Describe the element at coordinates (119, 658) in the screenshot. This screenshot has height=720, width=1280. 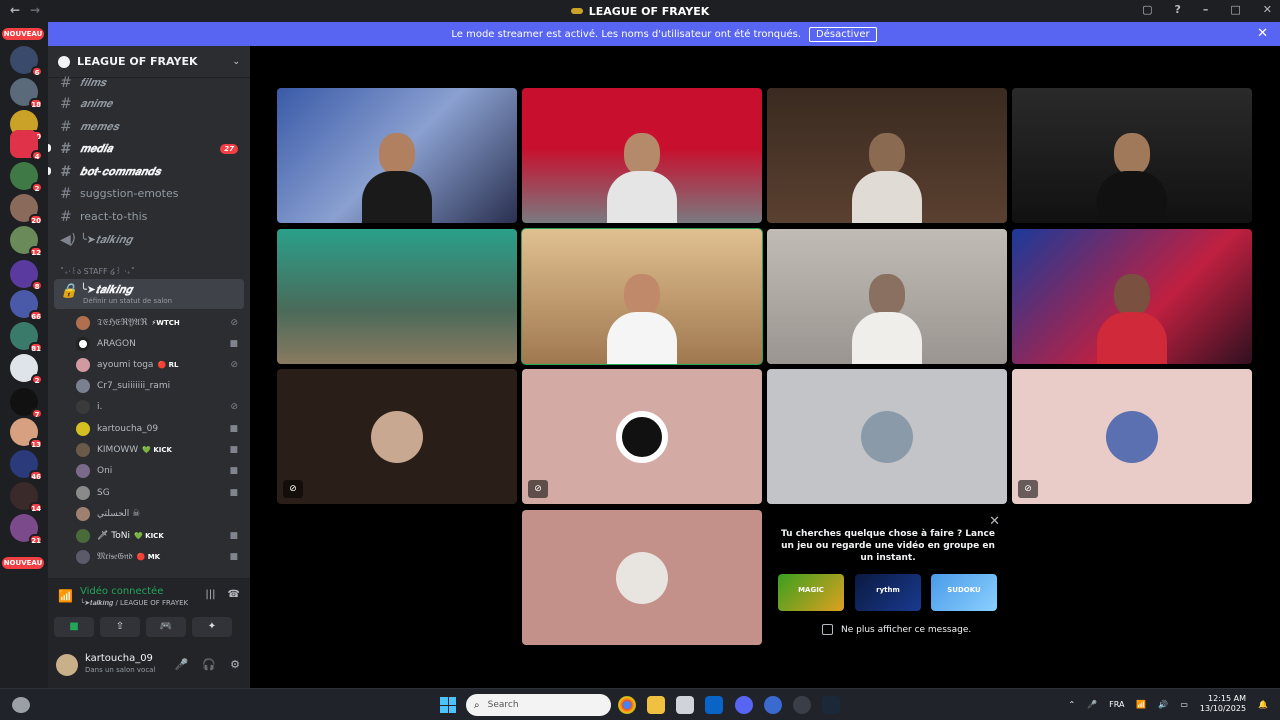
I see `username: kartoucha_09` at that location.